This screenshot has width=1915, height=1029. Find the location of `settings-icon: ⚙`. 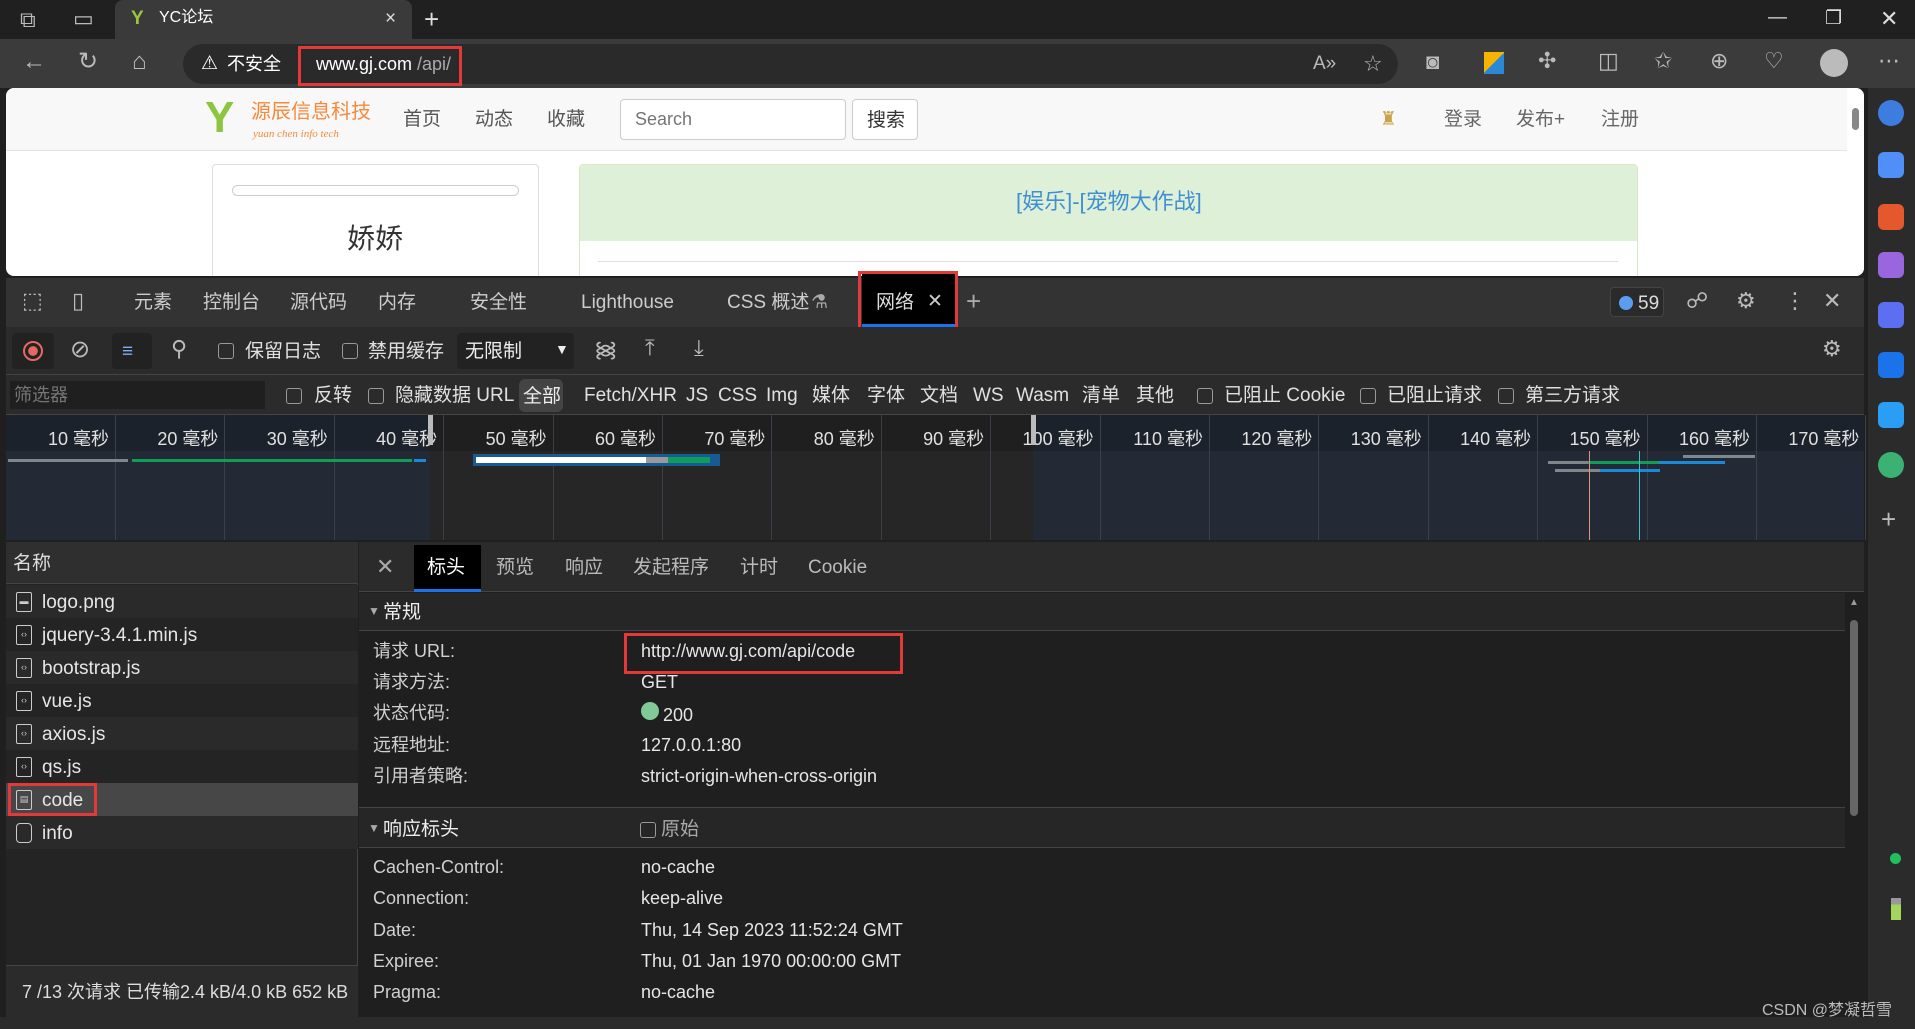

settings-icon: ⚙ is located at coordinates (1746, 301).